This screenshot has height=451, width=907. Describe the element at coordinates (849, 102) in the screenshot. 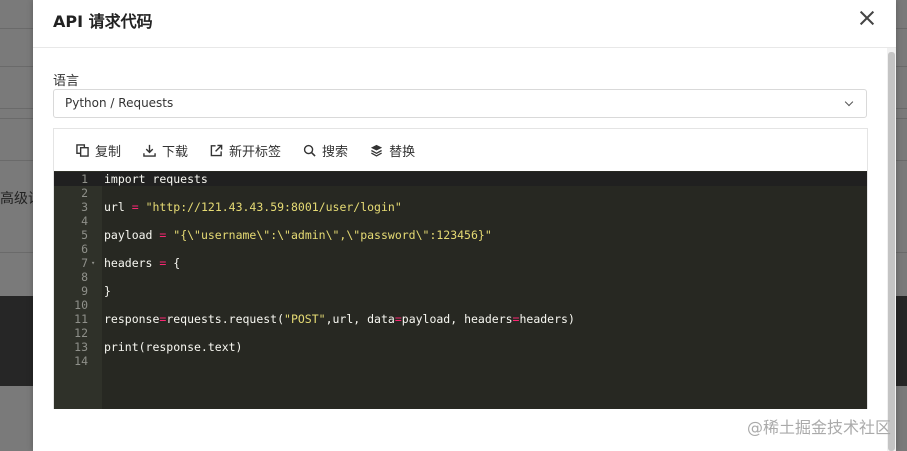

I see `chevron-down-icon` at that location.